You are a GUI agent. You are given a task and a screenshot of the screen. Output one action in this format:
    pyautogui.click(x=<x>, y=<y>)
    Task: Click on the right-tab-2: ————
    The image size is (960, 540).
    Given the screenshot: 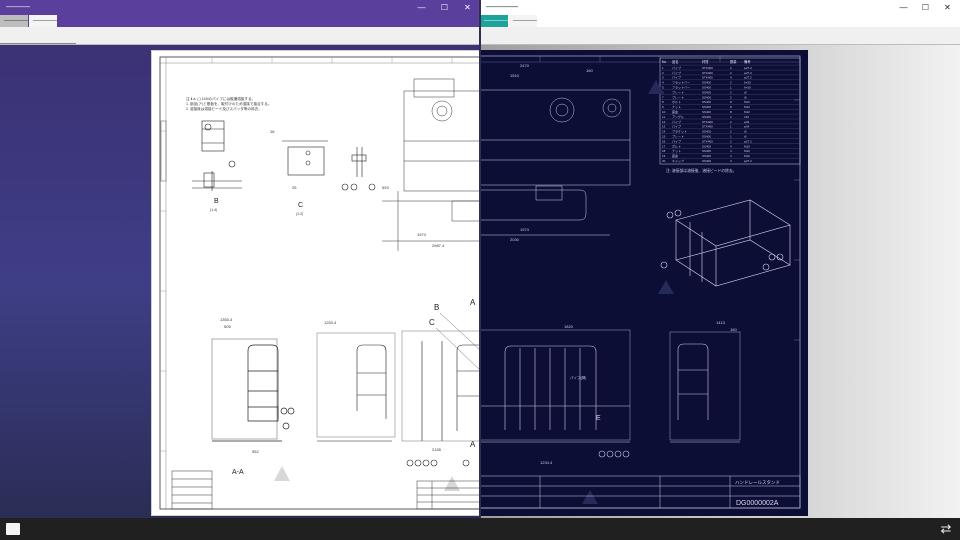 What is the action you would take?
    pyautogui.click(x=523, y=21)
    